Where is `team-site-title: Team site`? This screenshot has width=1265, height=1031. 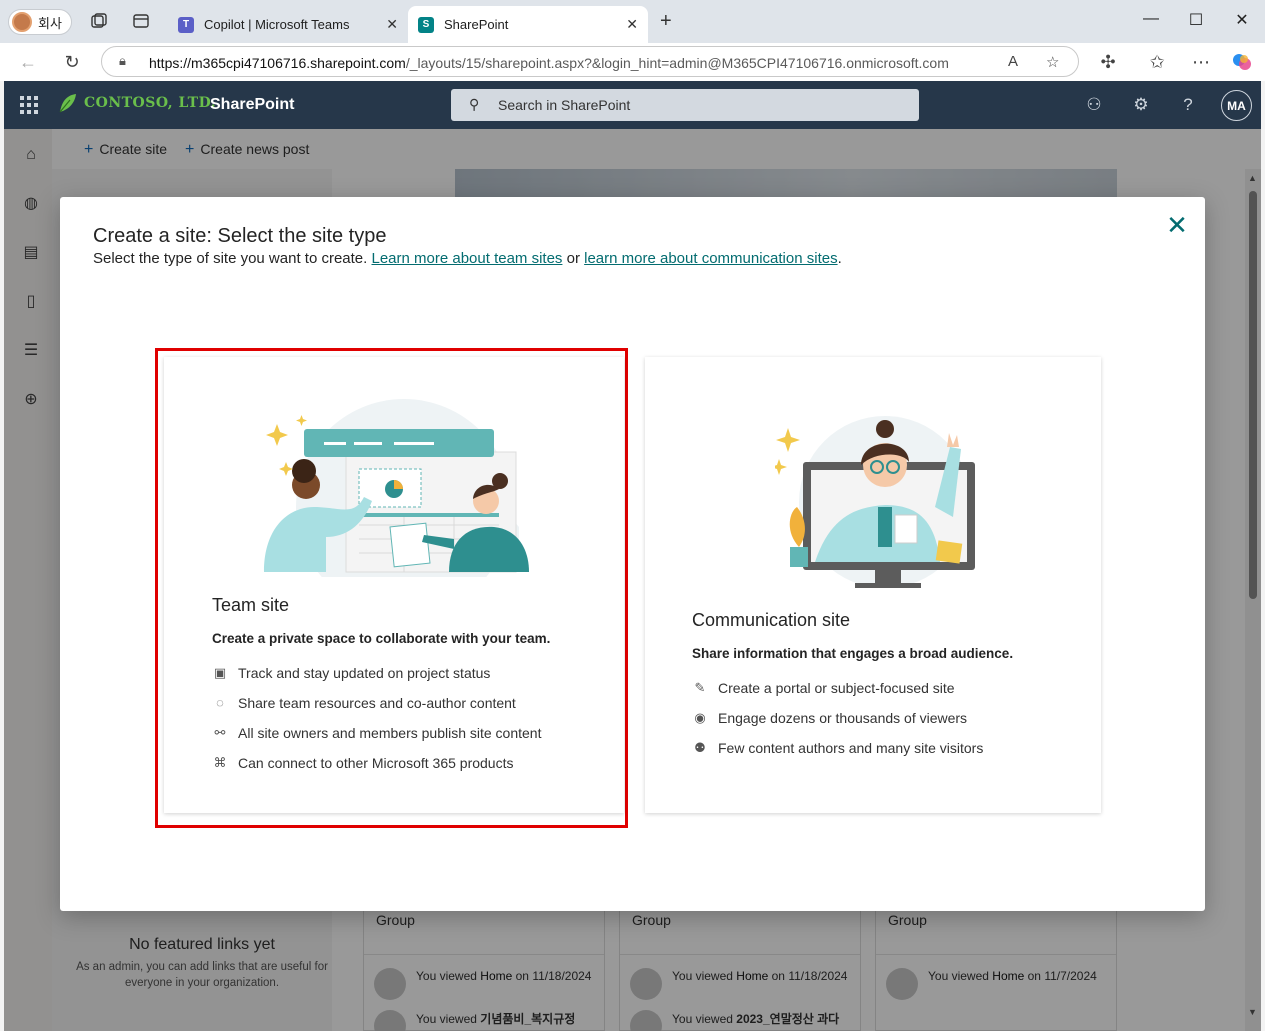
team-site-title: Team site is located at coordinates (251, 605).